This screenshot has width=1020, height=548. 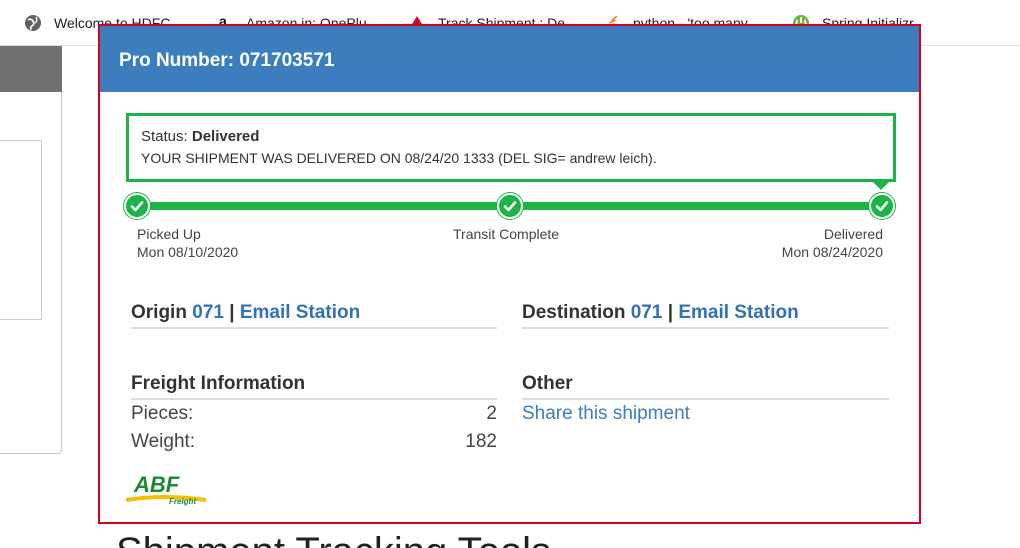 What do you see at coordinates (547, 383) in the screenshot?
I see `other-title: Other` at bounding box center [547, 383].